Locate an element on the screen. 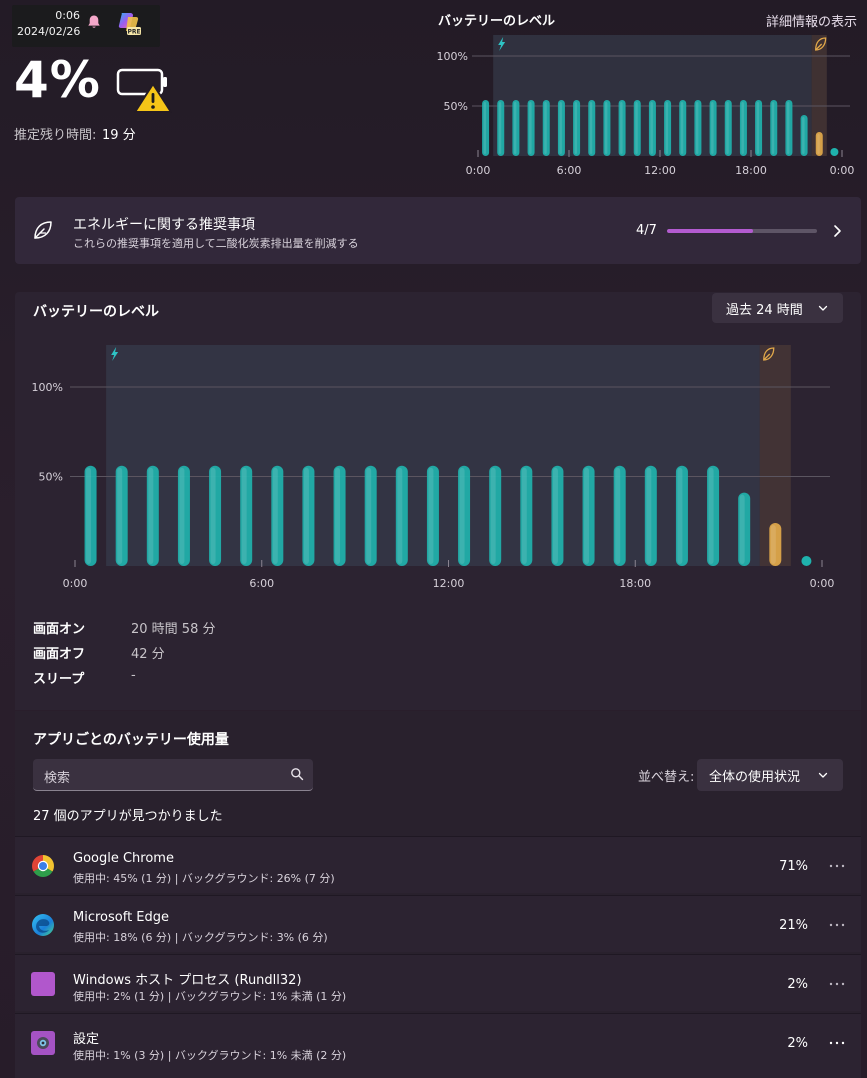 This screenshot has width=867, height=1078. y-tick-label: 100% is located at coordinates (47, 387).